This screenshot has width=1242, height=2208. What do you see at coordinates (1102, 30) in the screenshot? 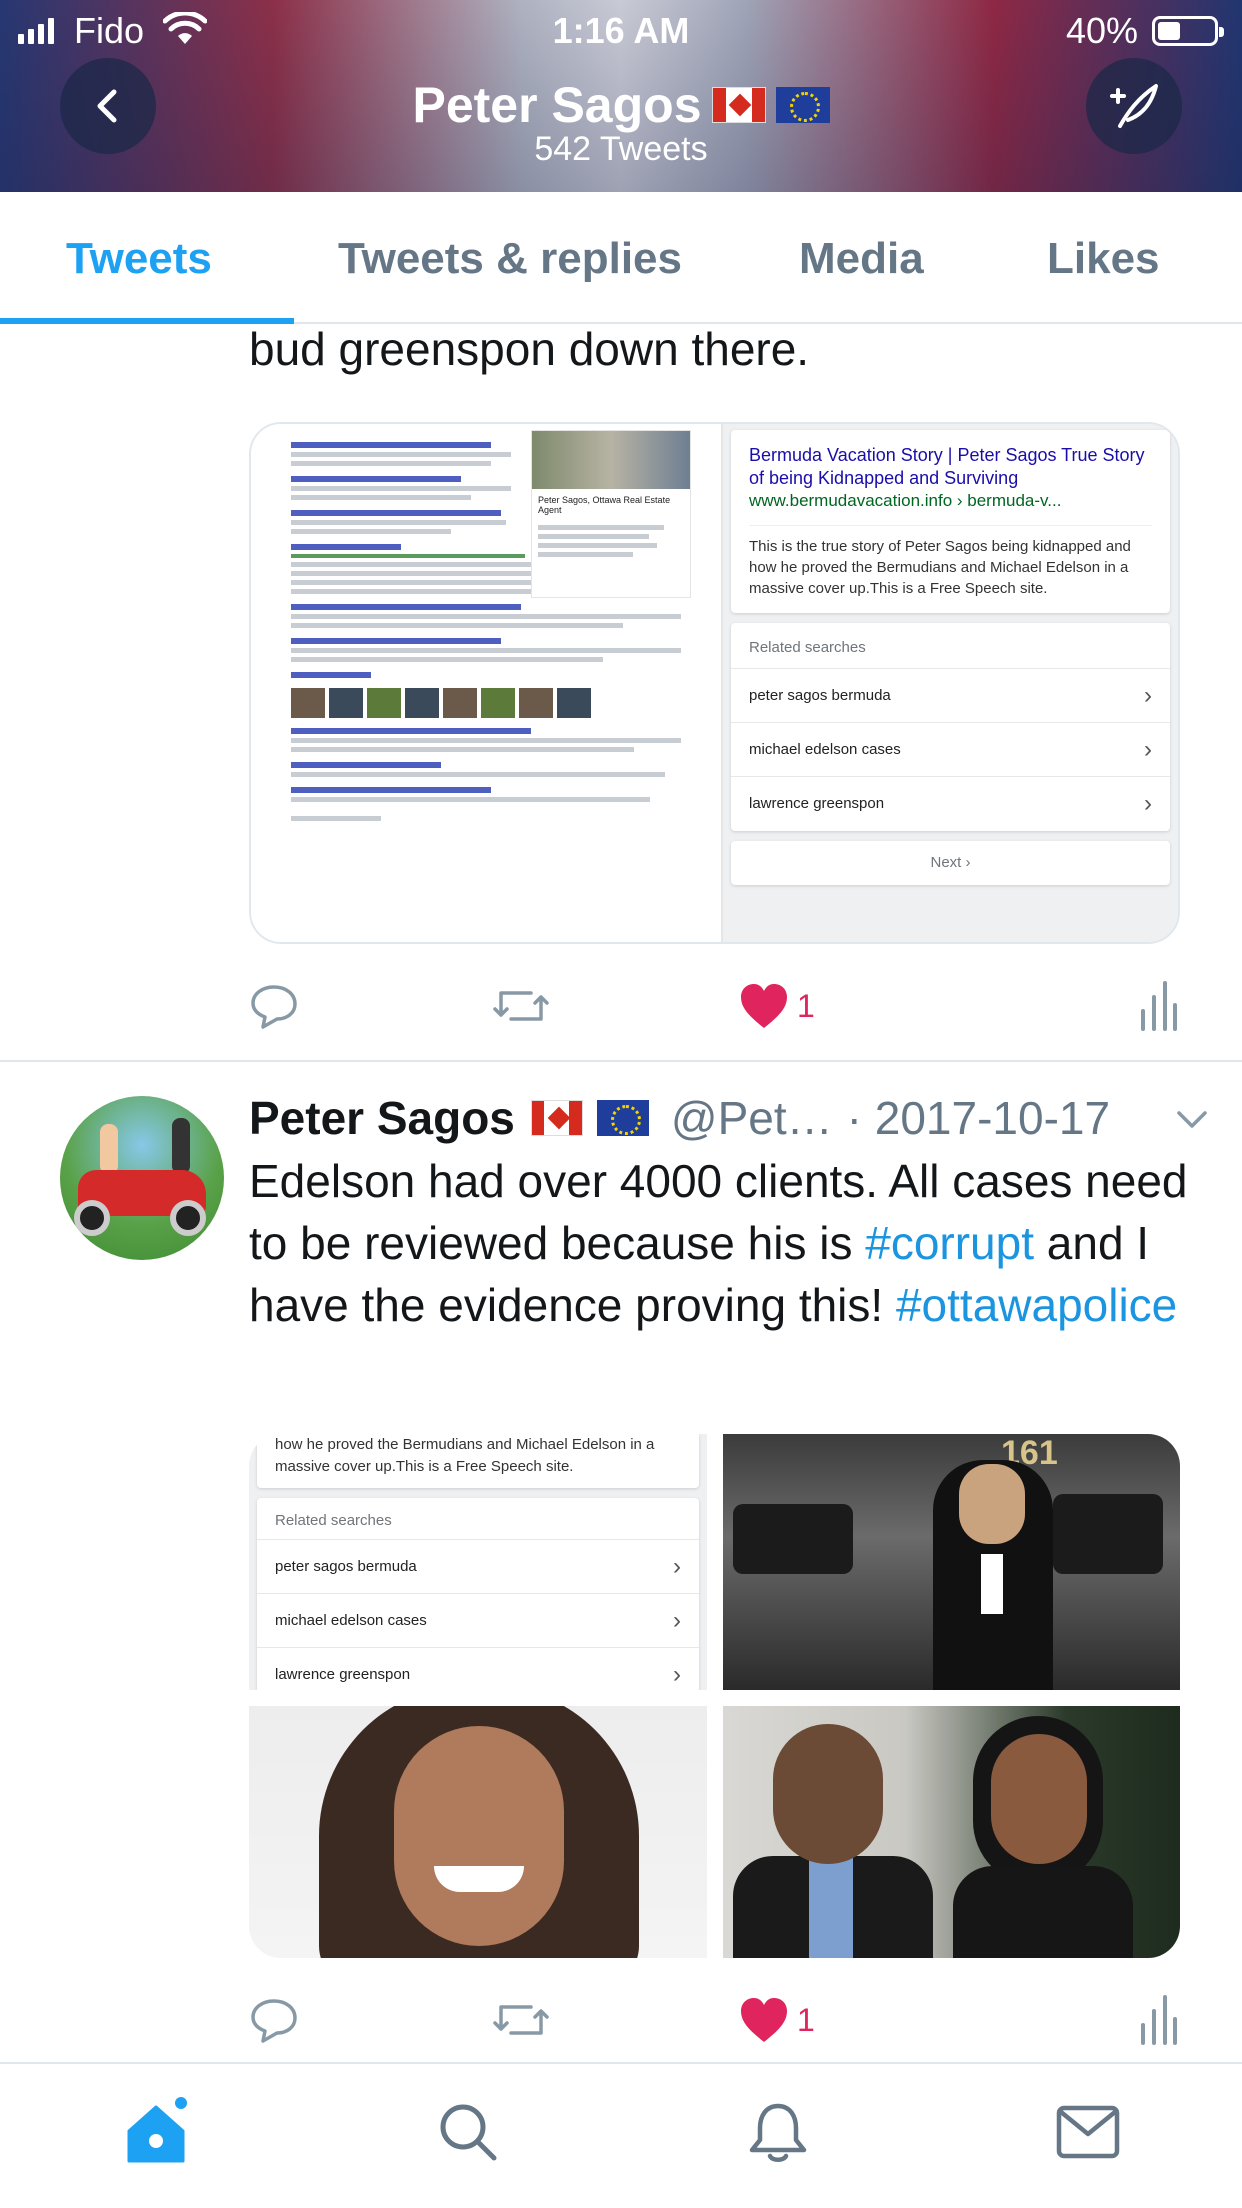
I see `battery-percent: 40%` at bounding box center [1102, 30].